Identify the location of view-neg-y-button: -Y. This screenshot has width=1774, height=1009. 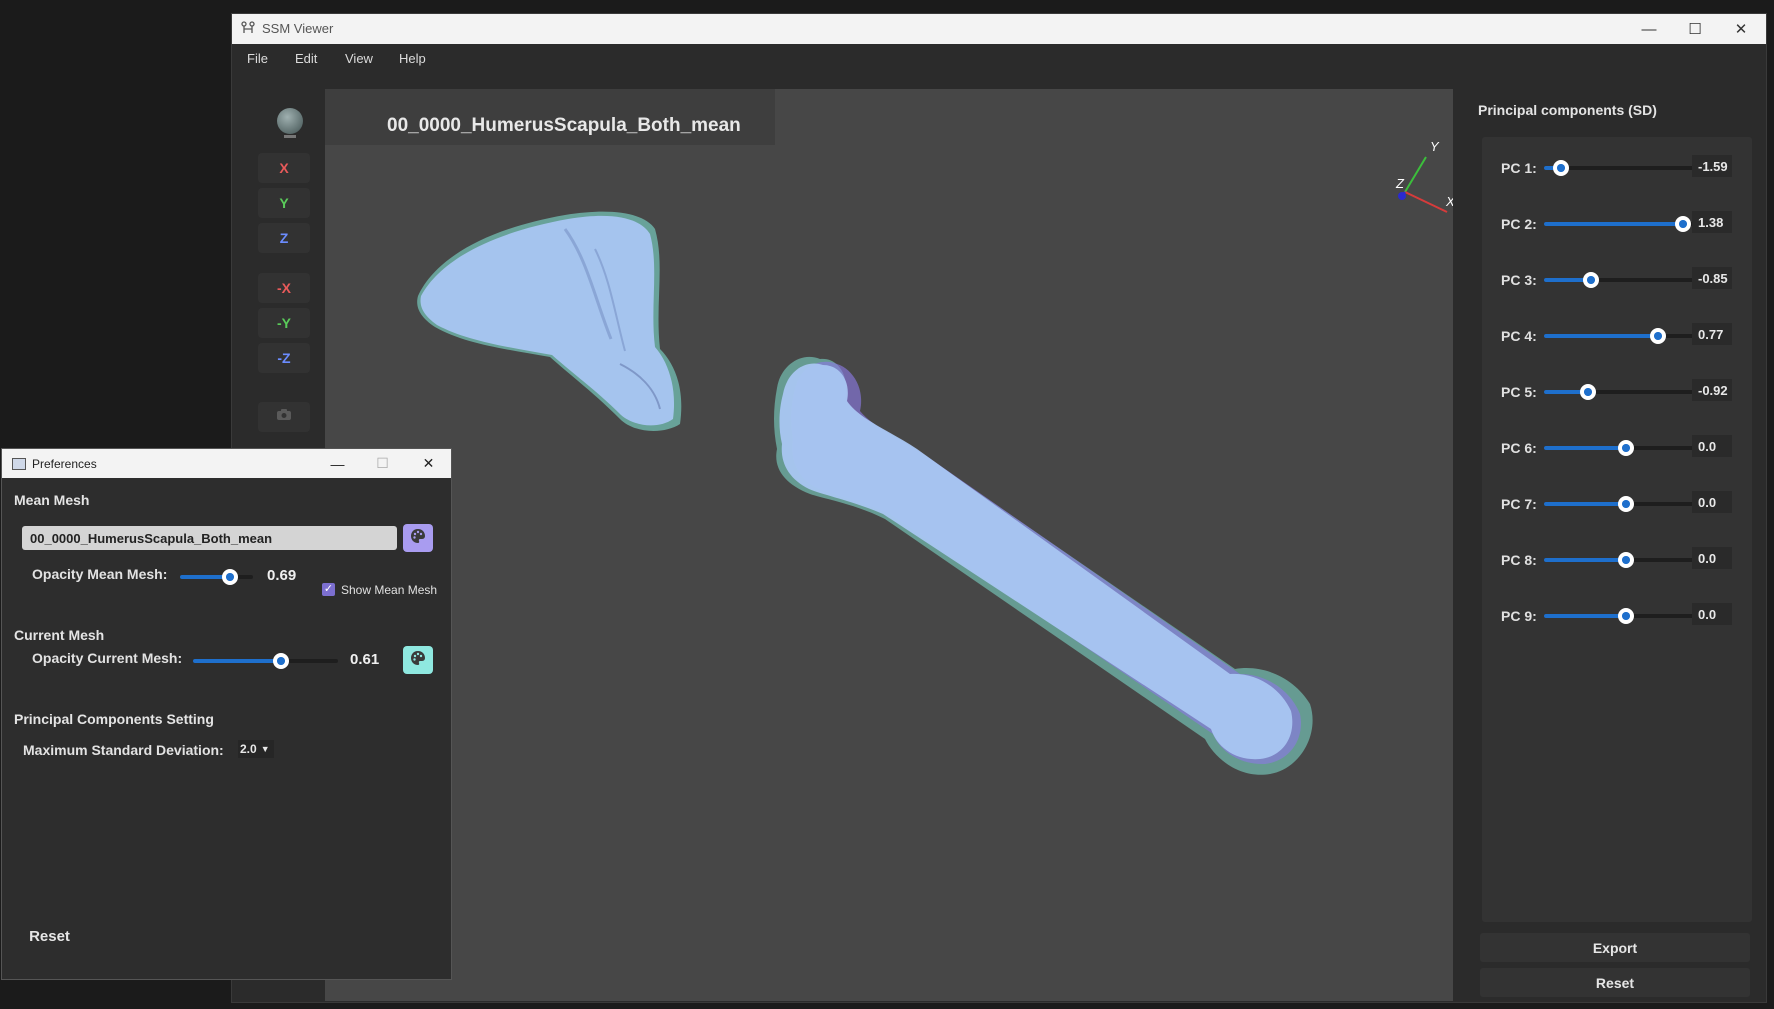
(284, 323).